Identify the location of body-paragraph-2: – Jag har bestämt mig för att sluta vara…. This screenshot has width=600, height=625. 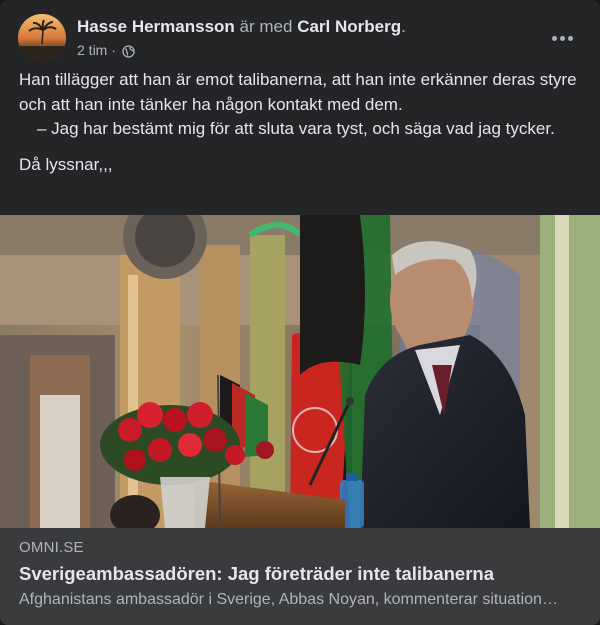
(299, 129).